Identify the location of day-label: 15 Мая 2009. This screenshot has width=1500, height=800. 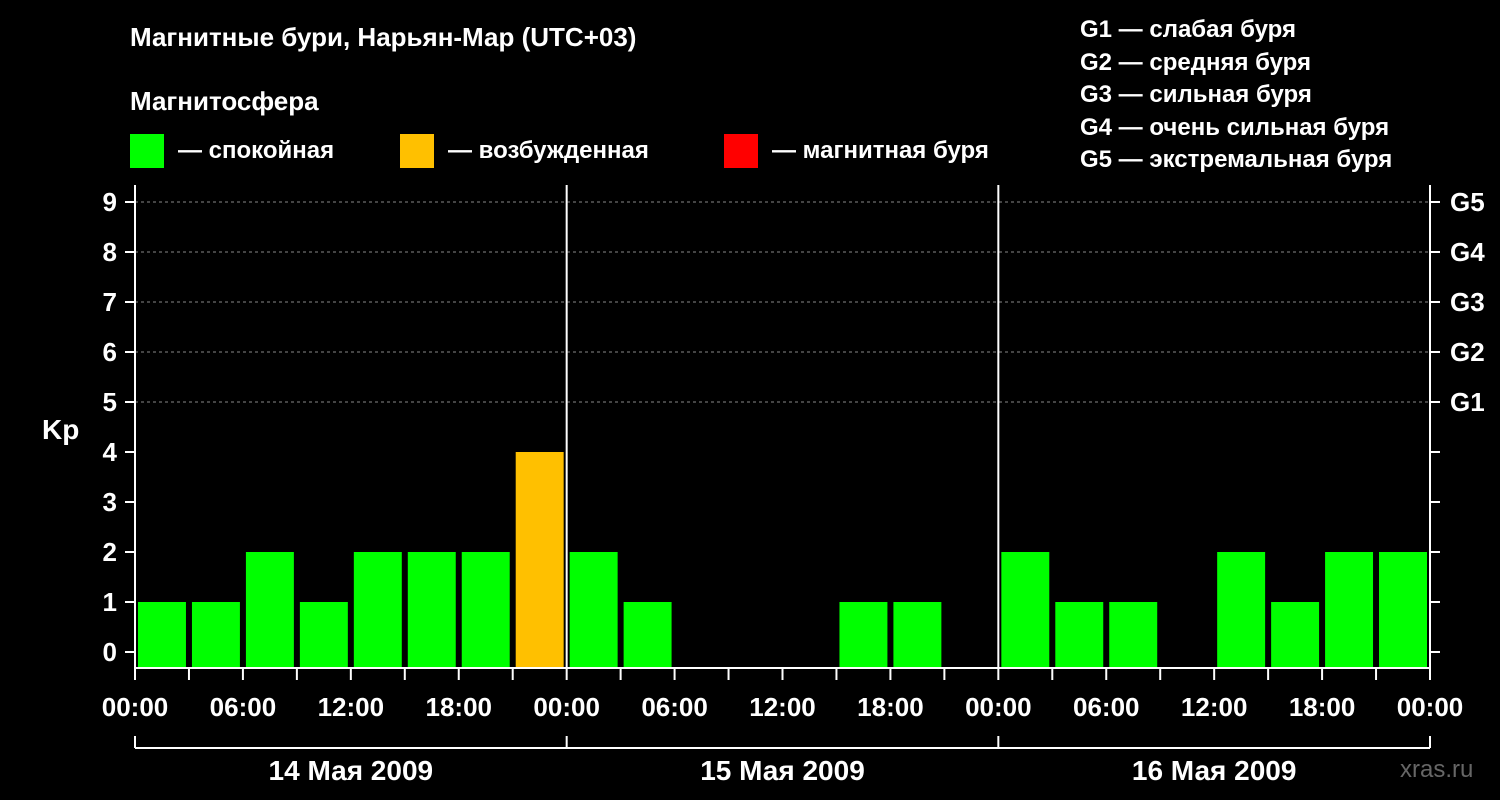
(782, 770).